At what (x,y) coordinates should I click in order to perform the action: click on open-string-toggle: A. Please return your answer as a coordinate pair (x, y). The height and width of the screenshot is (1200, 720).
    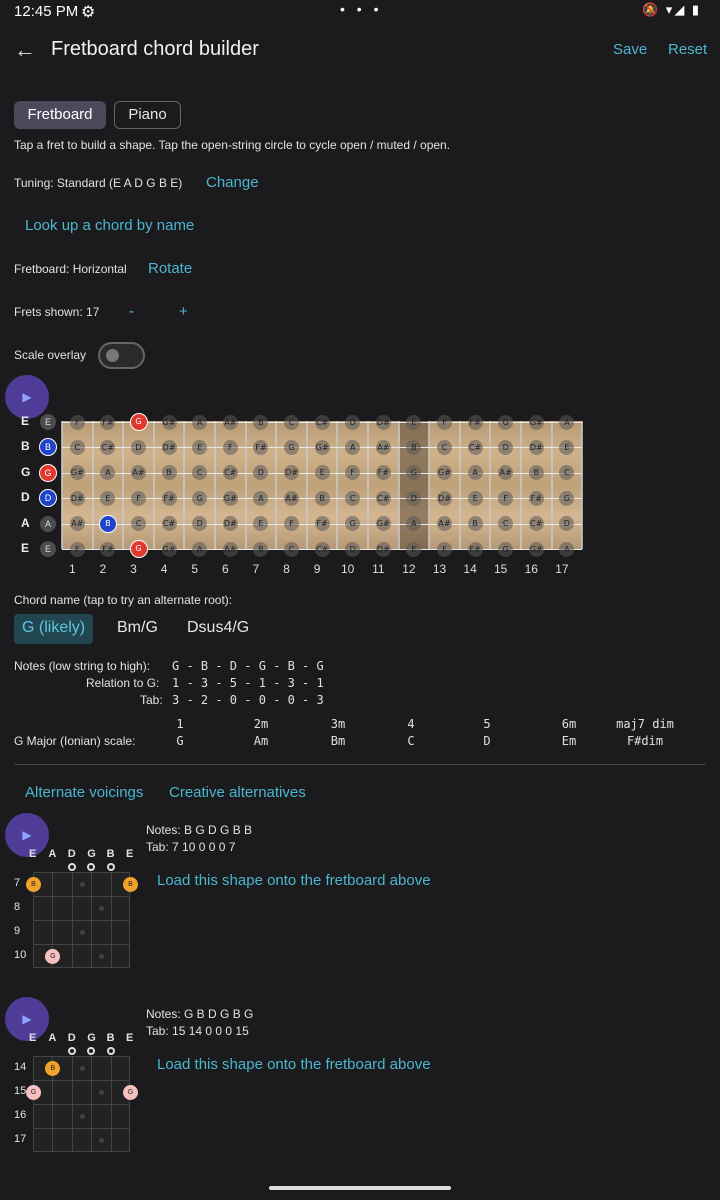
    Looking at the image, I should click on (48, 523).